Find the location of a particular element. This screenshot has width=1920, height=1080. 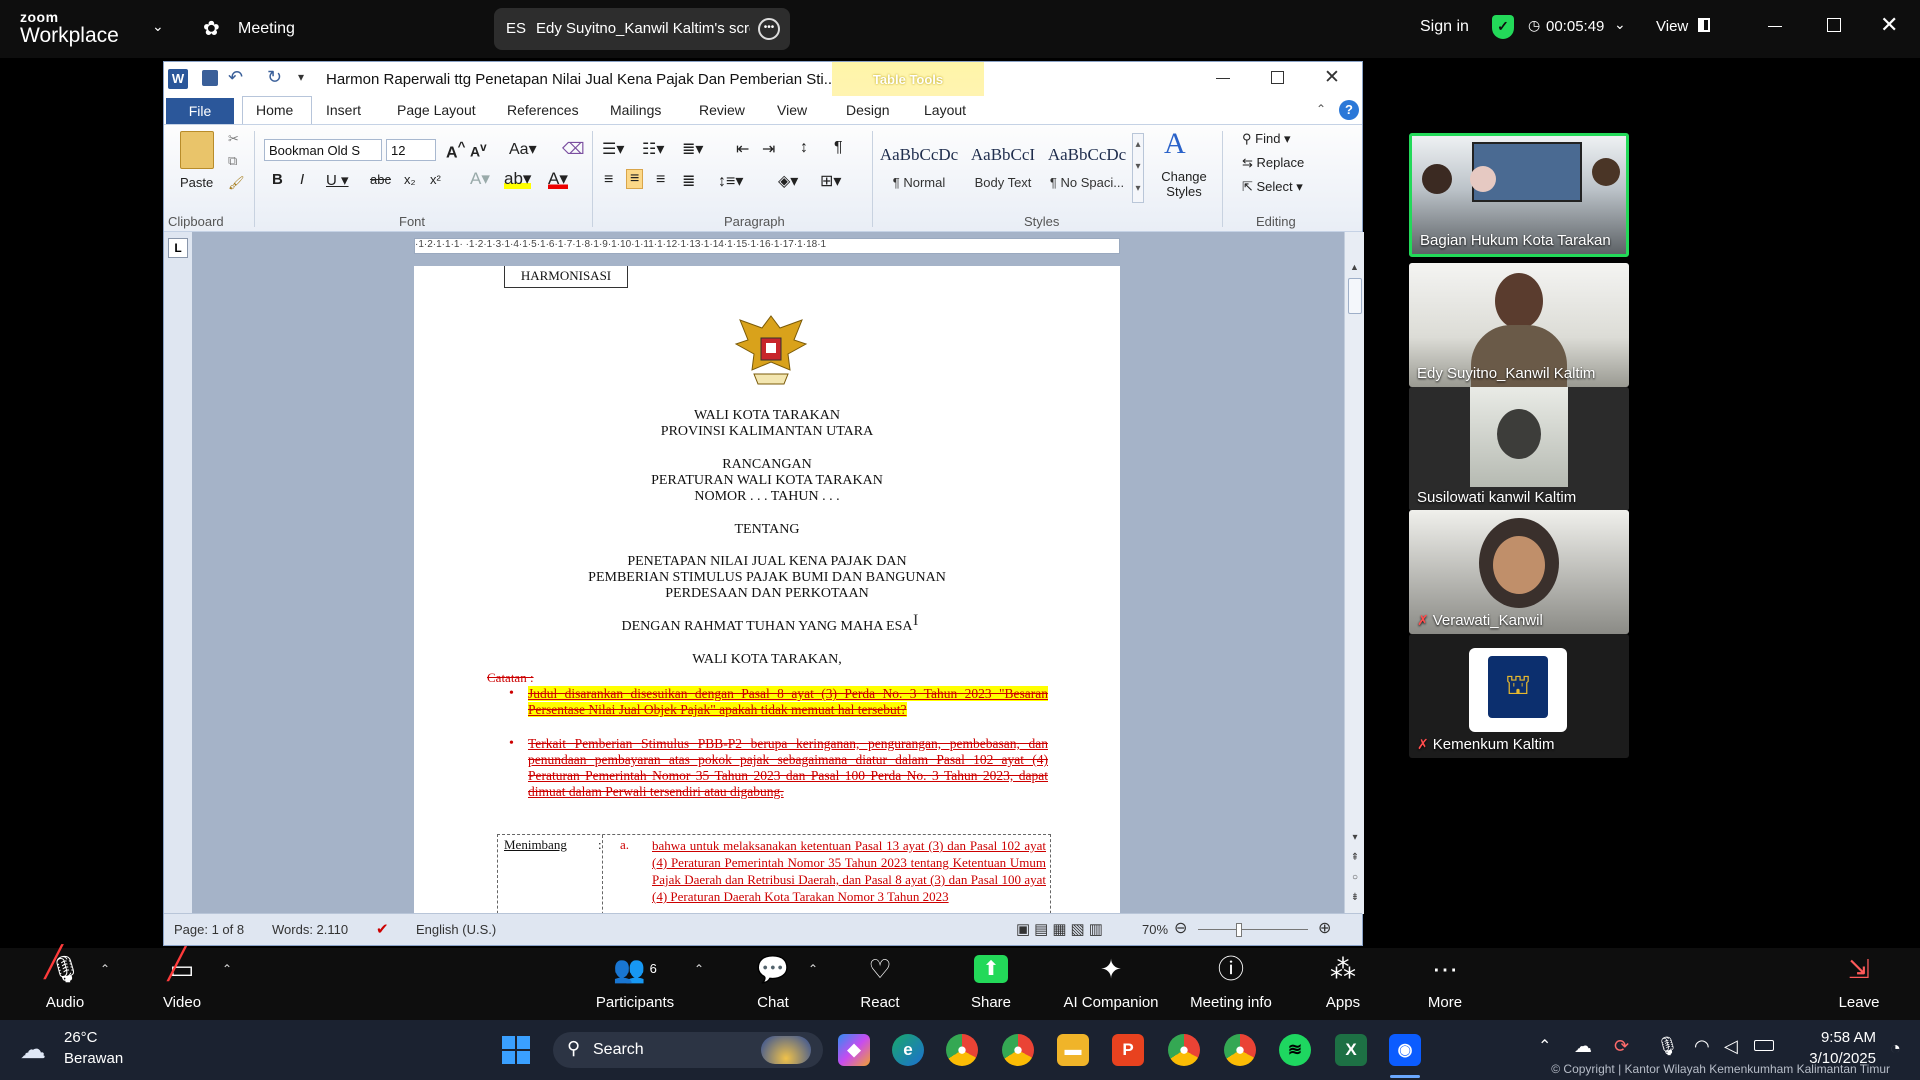

audio-caret-icon: ⌃ is located at coordinates (105, 969).